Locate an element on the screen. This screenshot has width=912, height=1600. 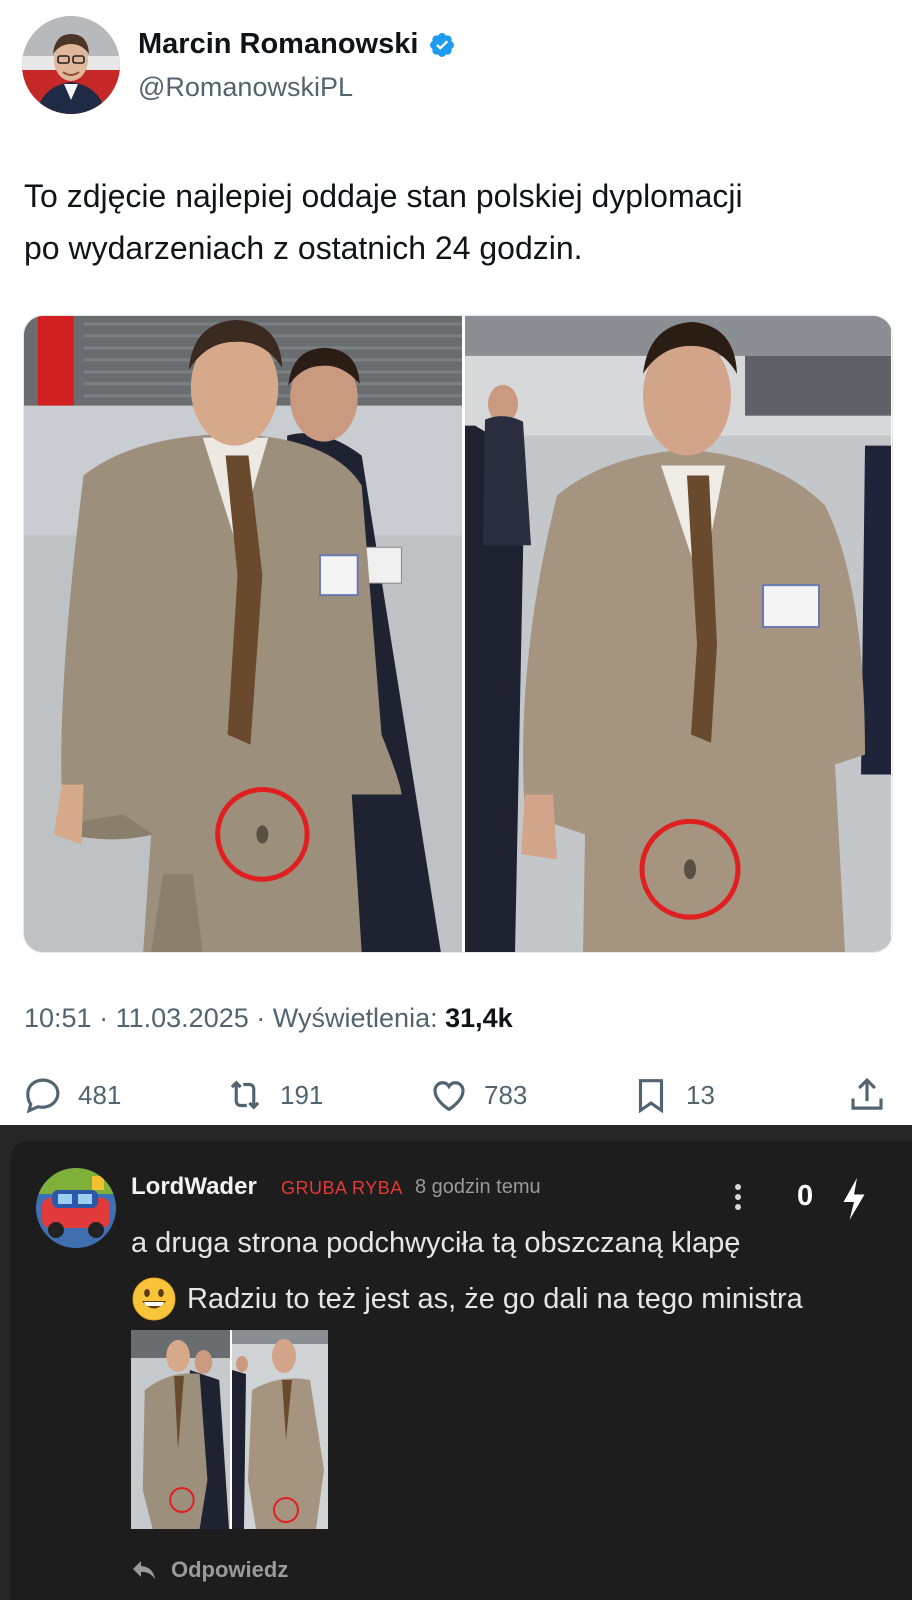
thumbnail-left-photo is located at coordinates (181, 1429).